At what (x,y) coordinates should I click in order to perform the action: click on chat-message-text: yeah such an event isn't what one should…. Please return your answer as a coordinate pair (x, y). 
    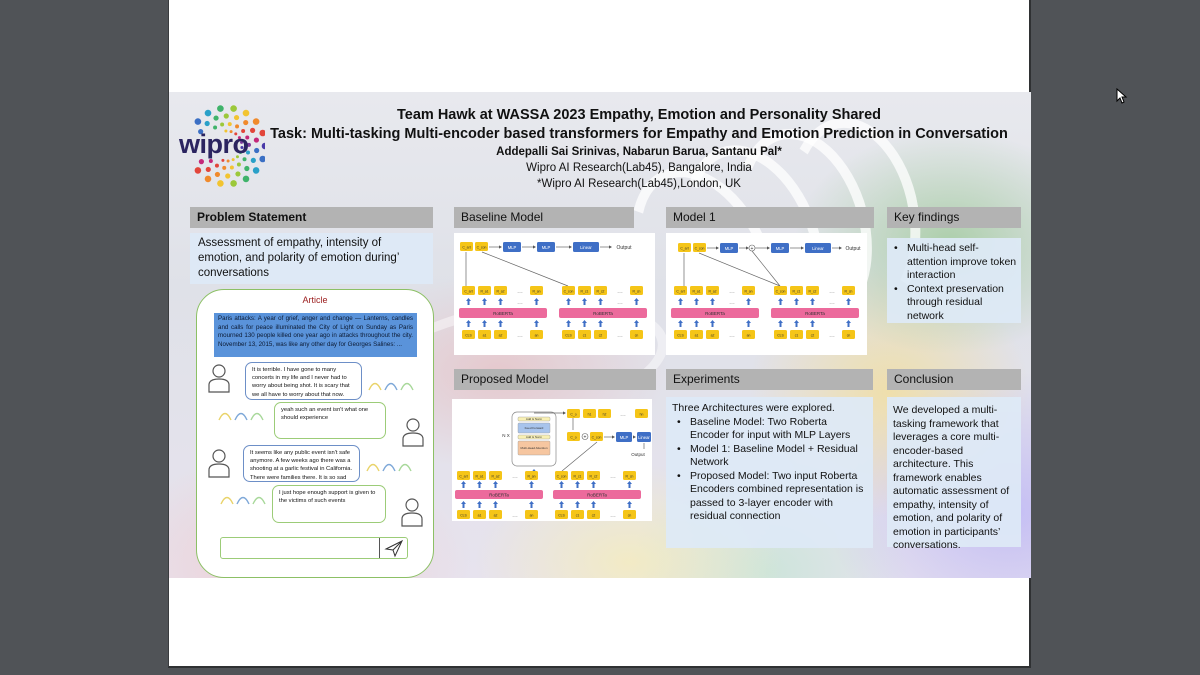
    Looking at the image, I should click on (325, 414).